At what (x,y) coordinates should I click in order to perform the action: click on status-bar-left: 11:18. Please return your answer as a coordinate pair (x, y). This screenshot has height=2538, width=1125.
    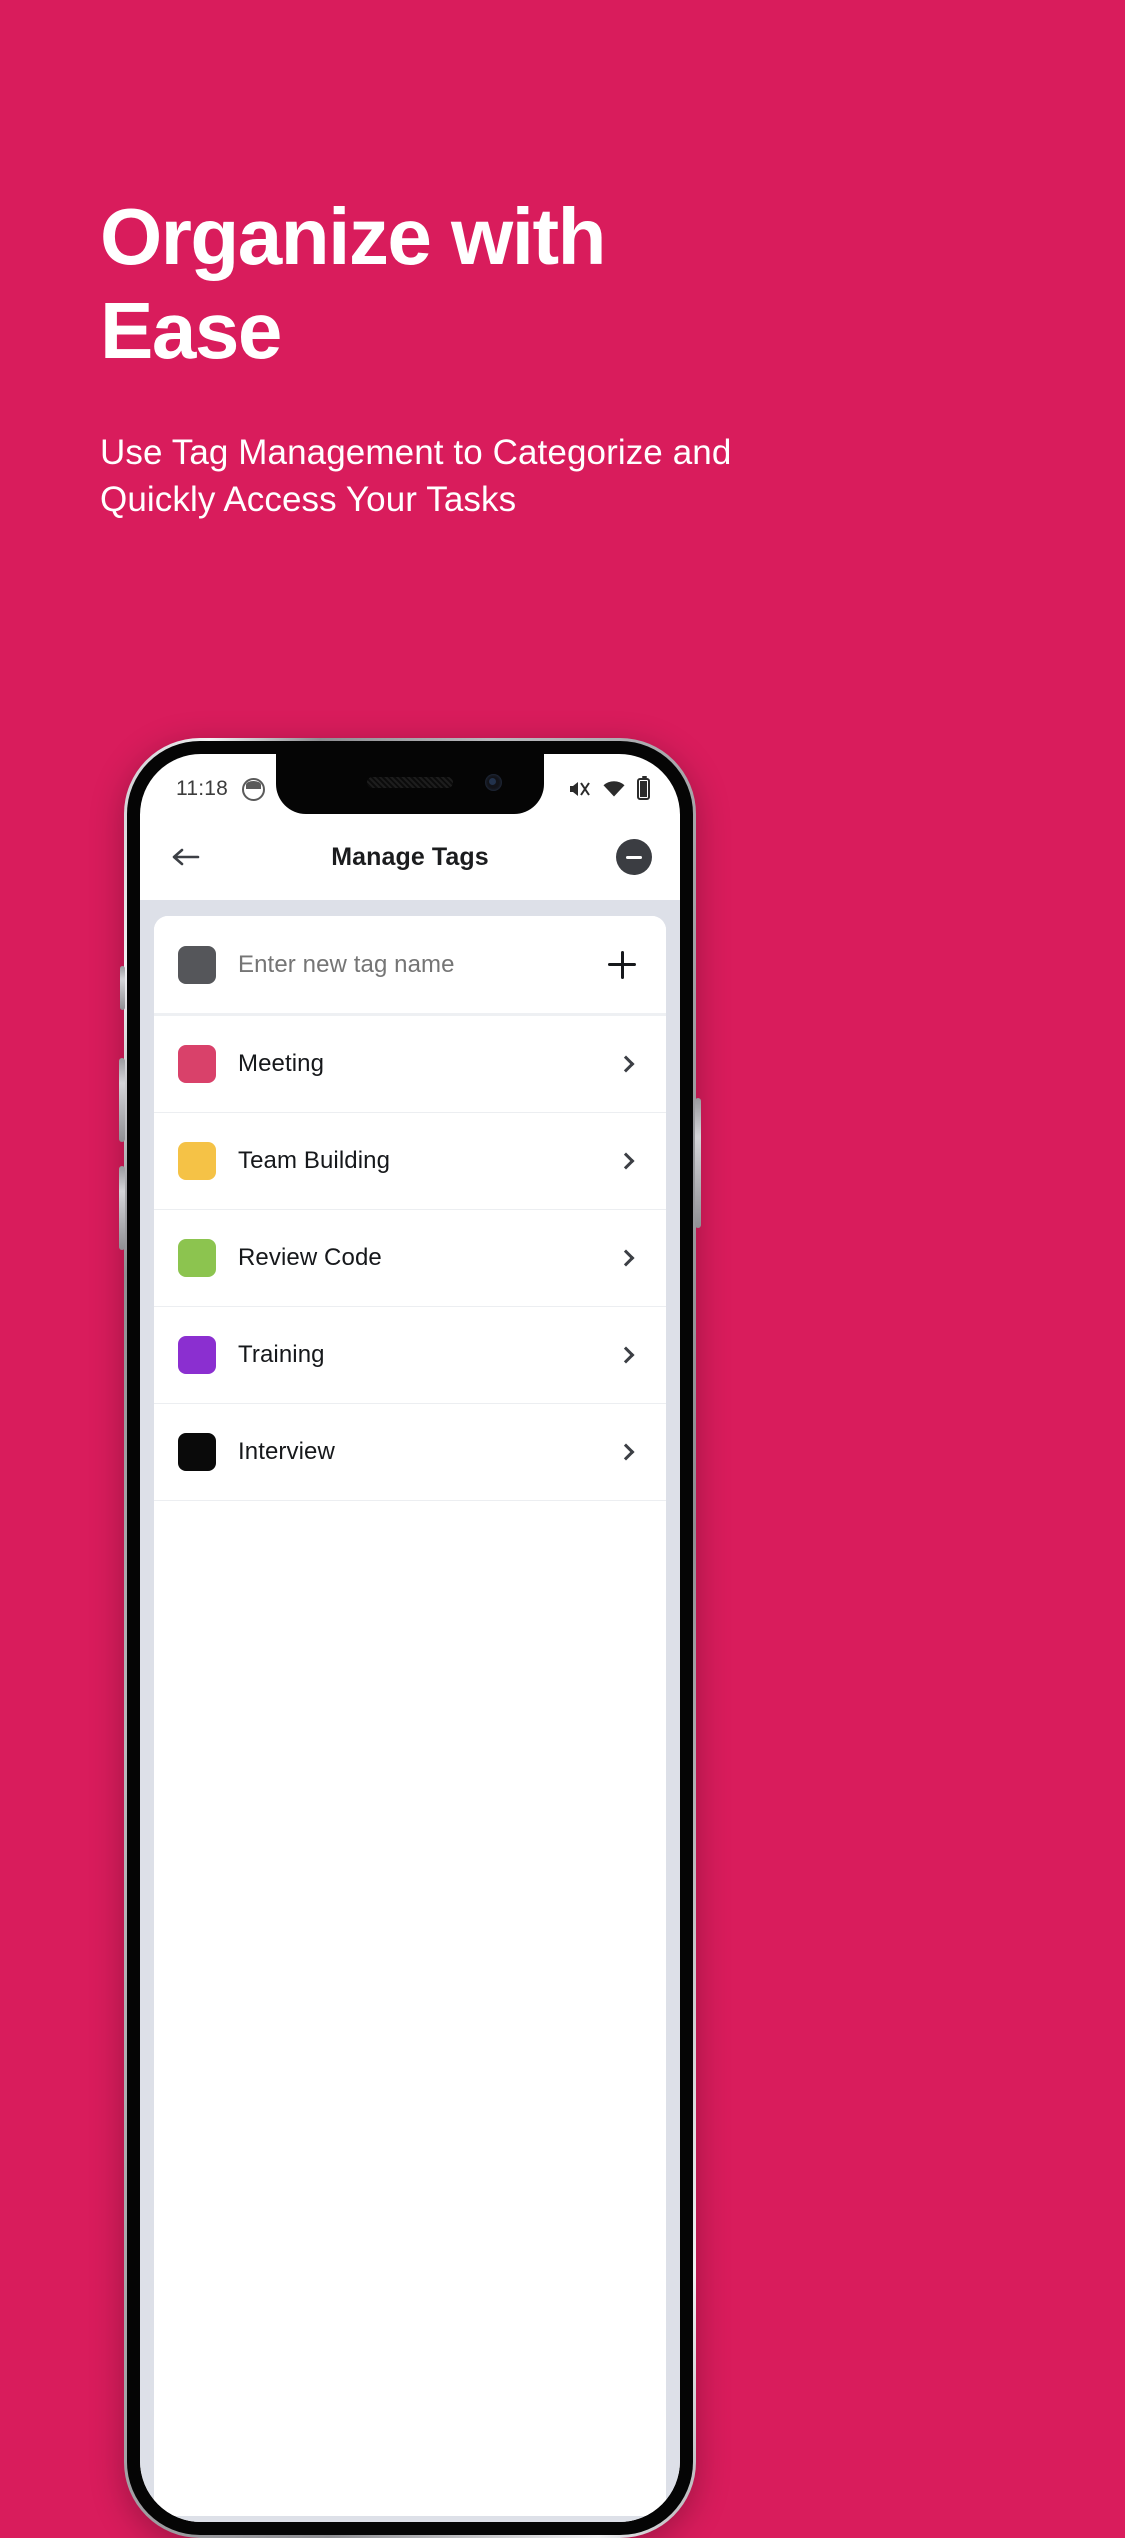
    Looking at the image, I should click on (220, 789).